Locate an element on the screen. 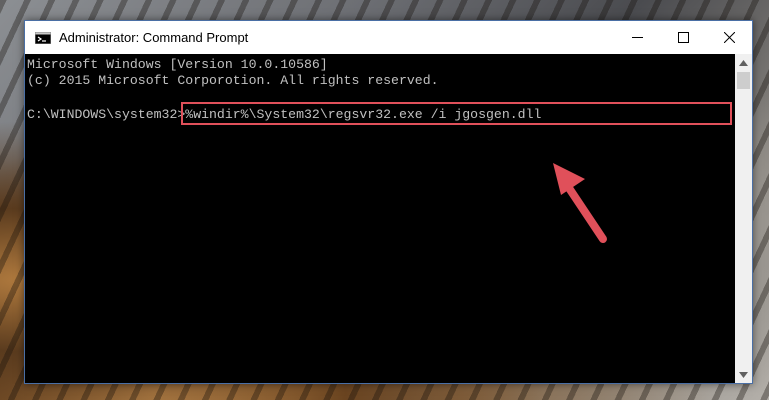 The image size is (769, 400). close-icon is located at coordinates (729, 37).